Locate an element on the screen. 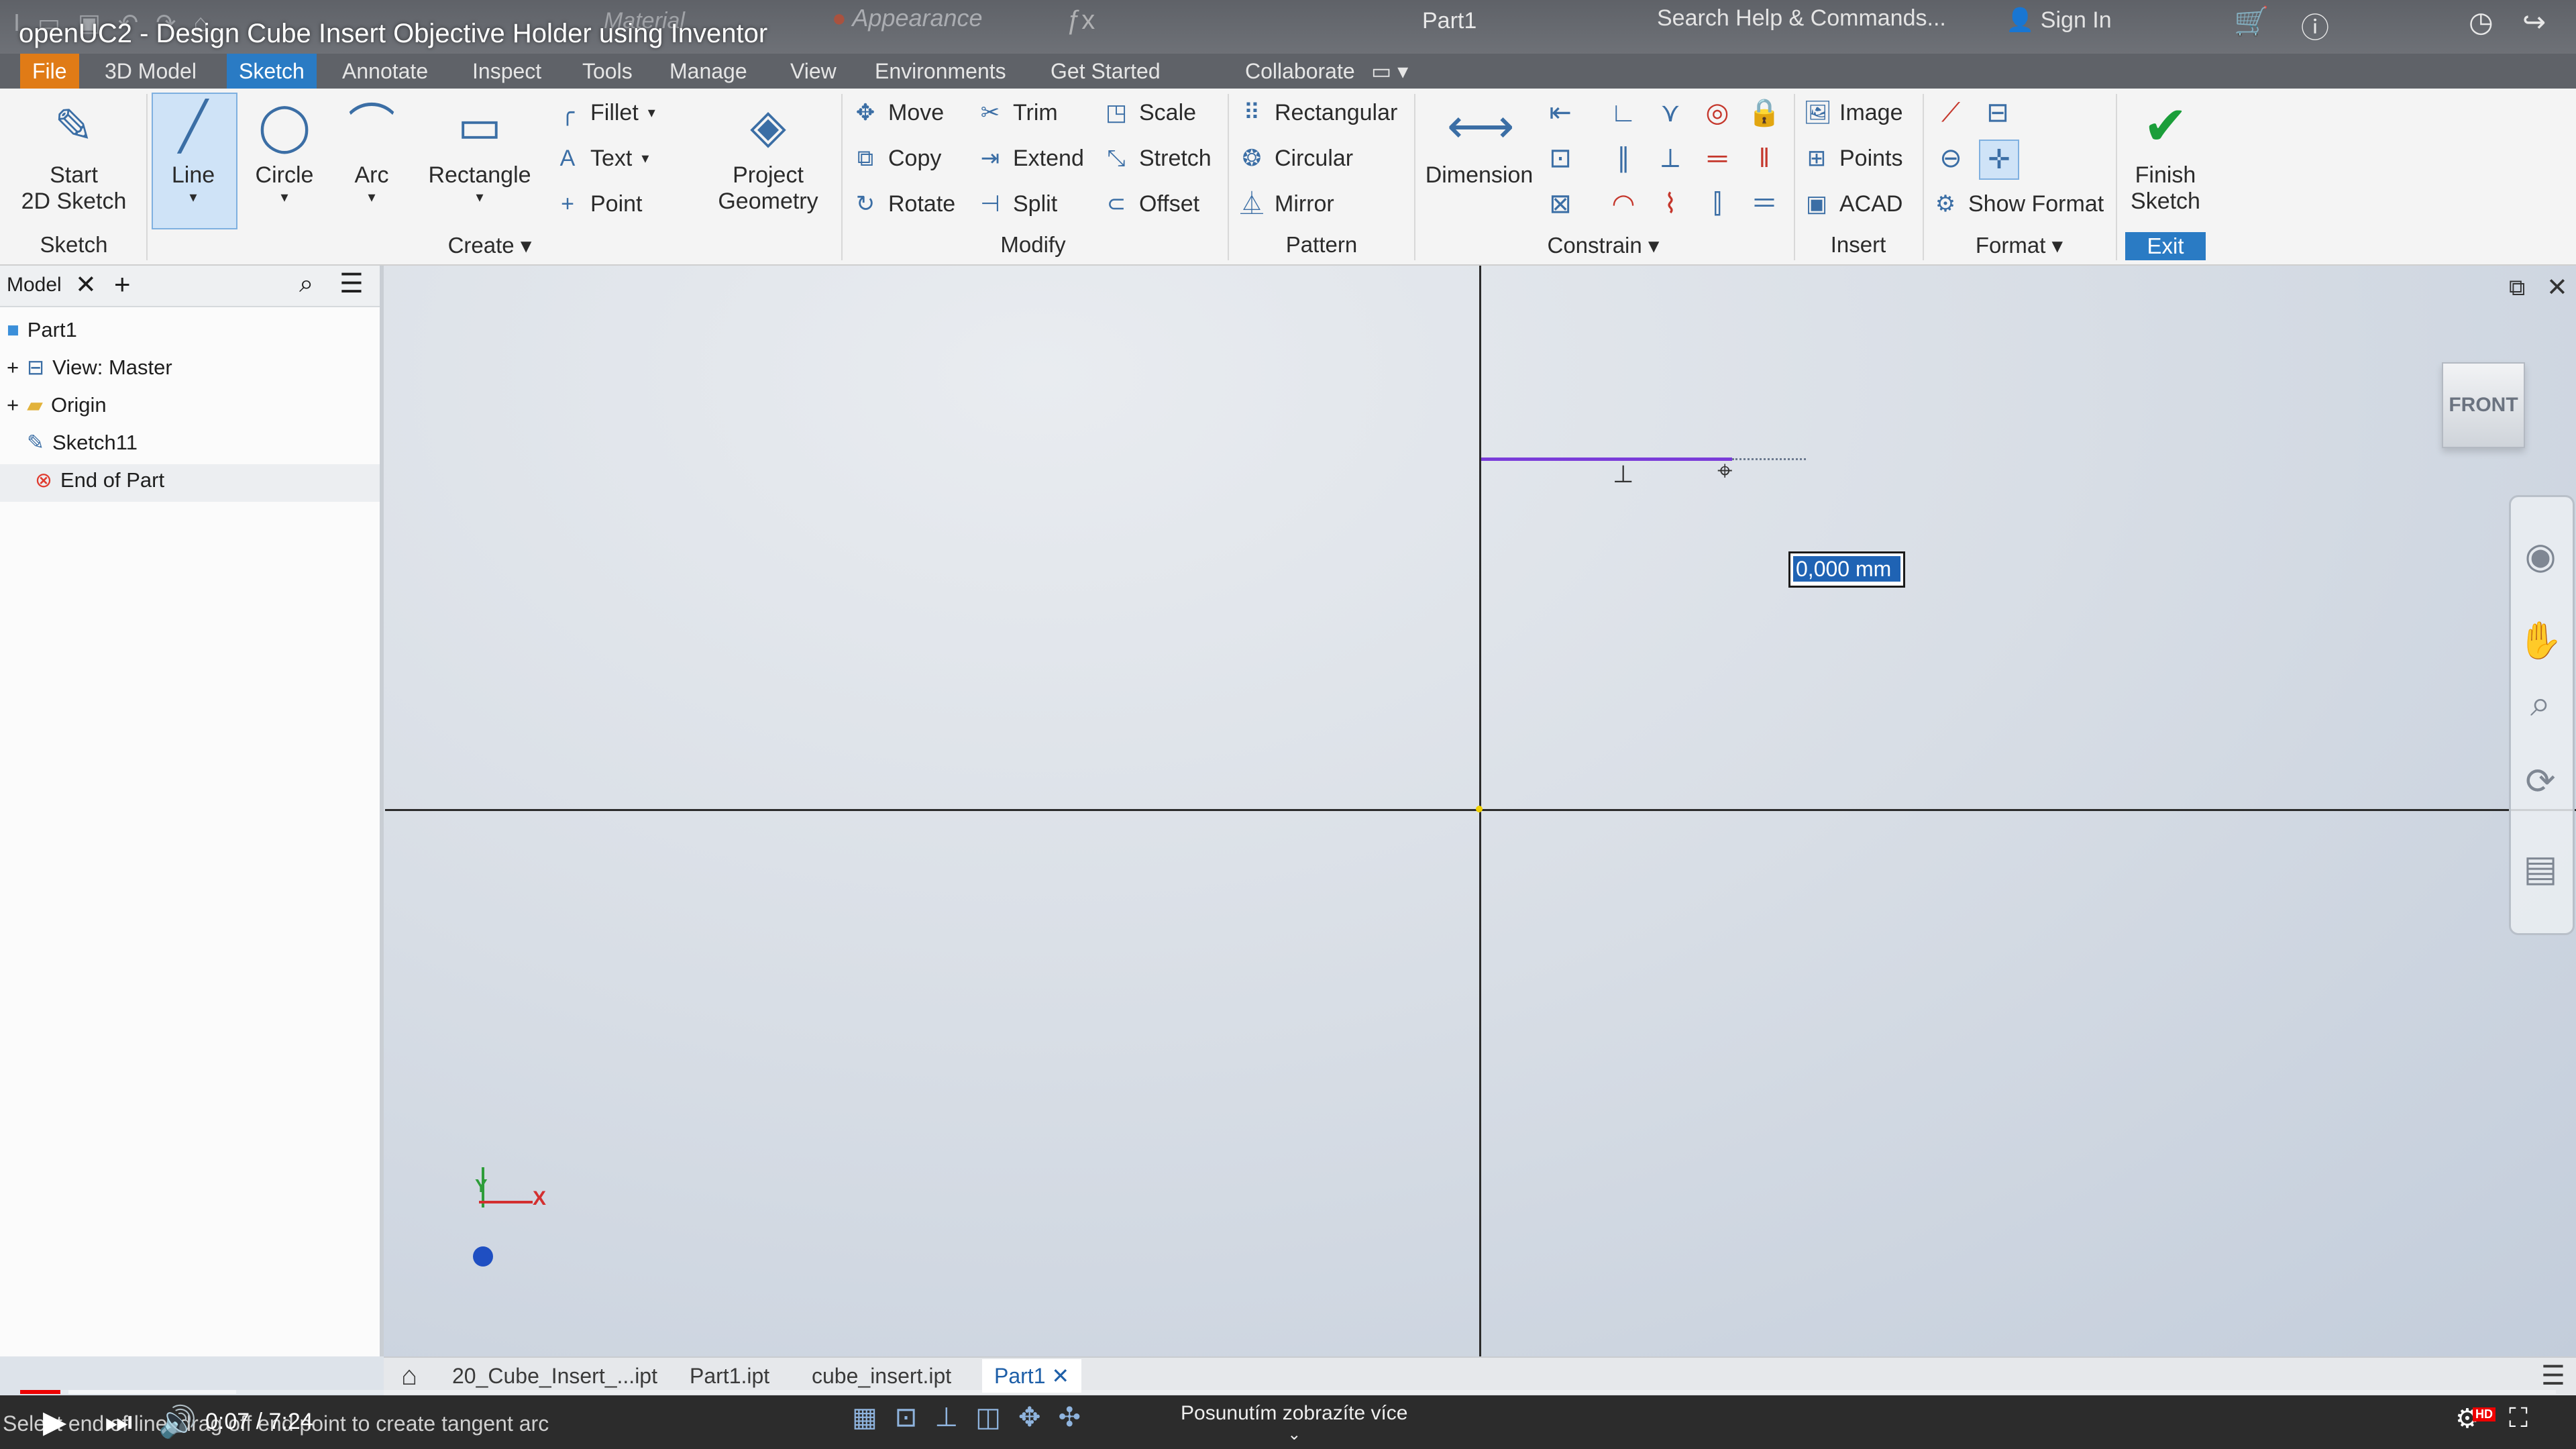 This screenshot has height=1449, width=2576. points-button: ⊞ Points is located at coordinates (1853, 158).